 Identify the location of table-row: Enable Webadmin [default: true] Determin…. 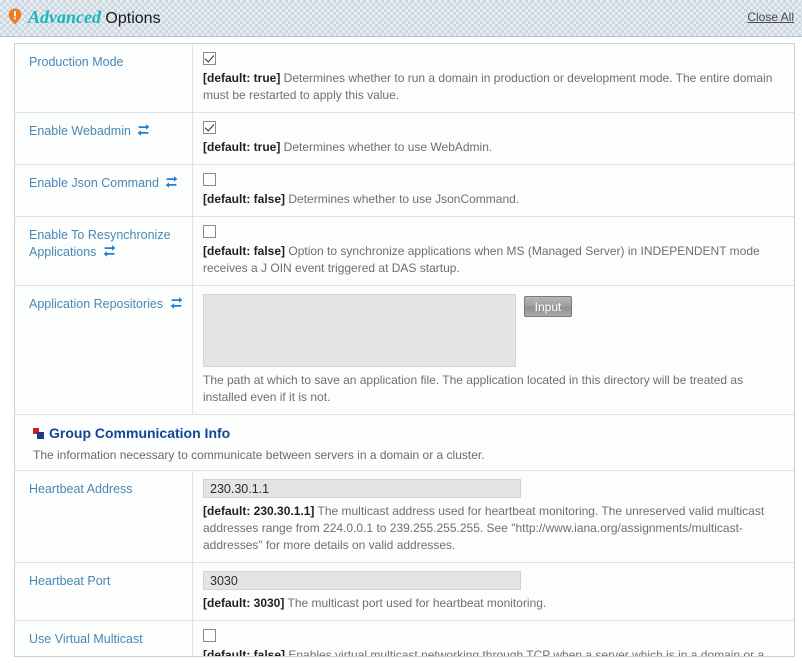
(404, 139).